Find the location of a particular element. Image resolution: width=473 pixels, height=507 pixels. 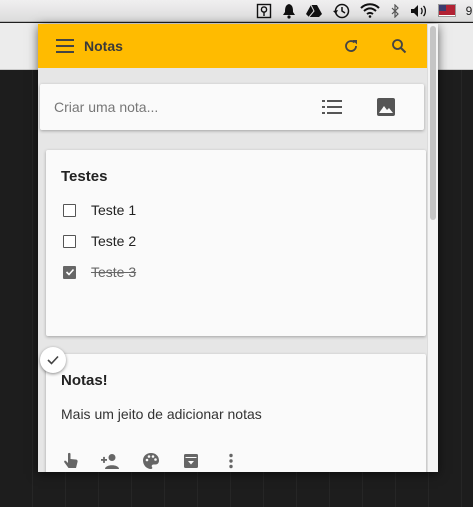

palette-icon is located at coordinates (151, 461).